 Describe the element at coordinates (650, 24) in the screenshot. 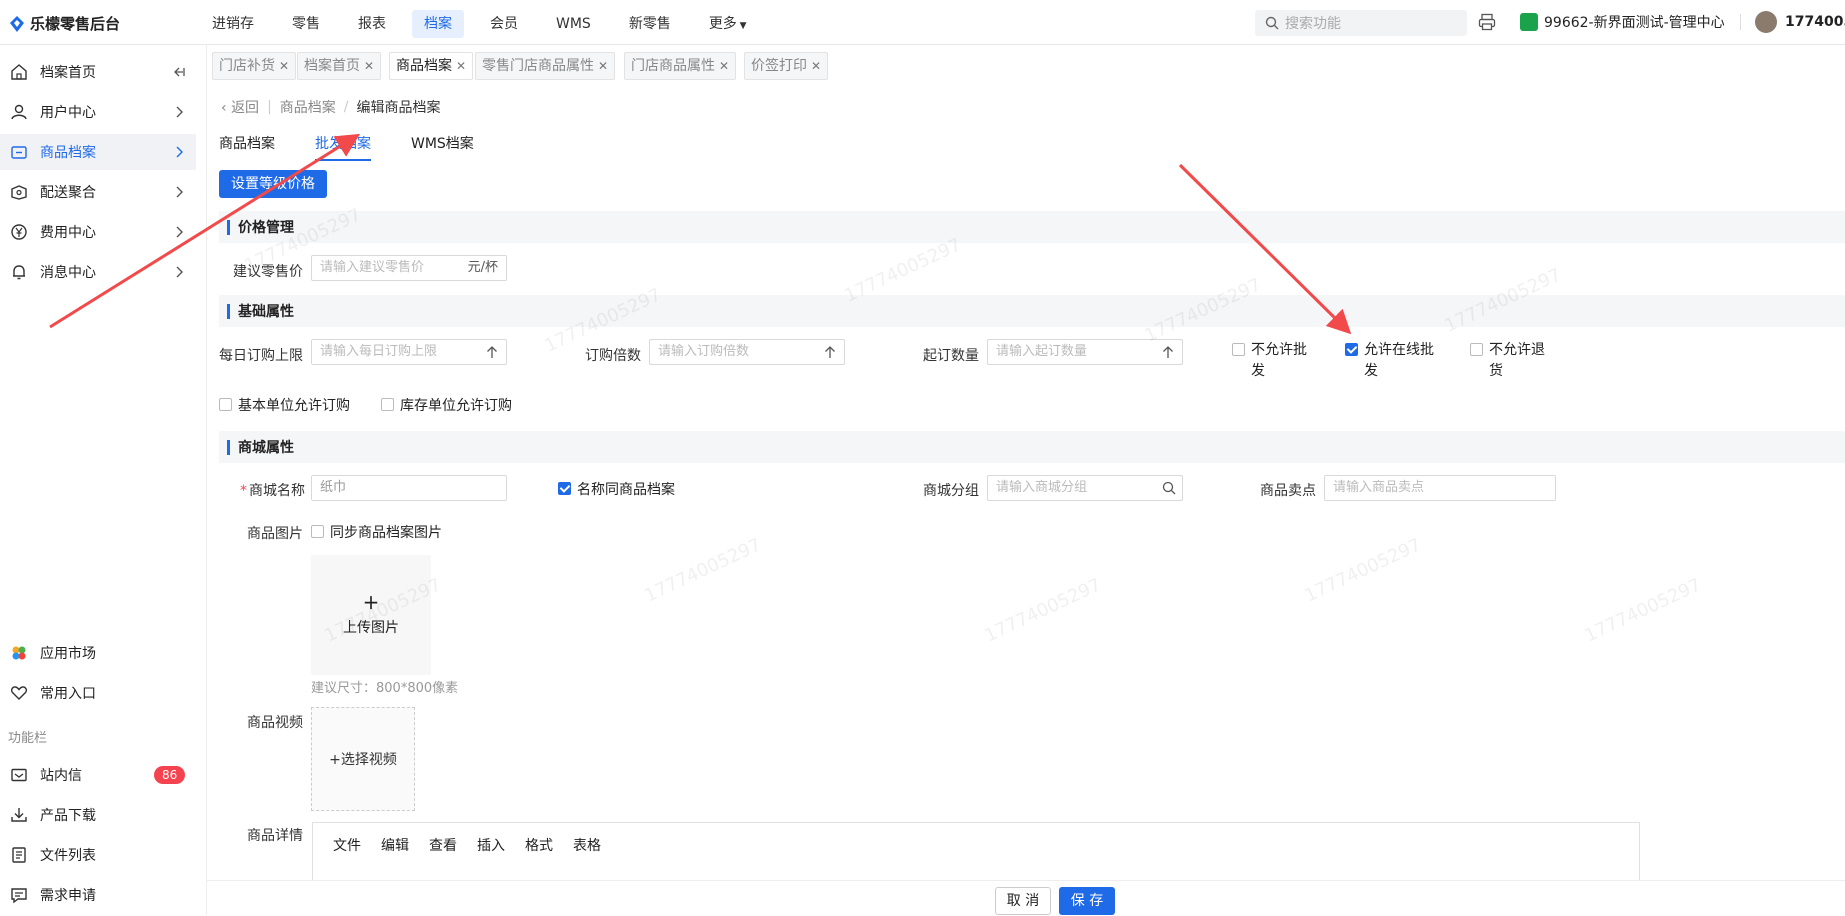

I see `nav-item-new-retail: 新零售` at that location.